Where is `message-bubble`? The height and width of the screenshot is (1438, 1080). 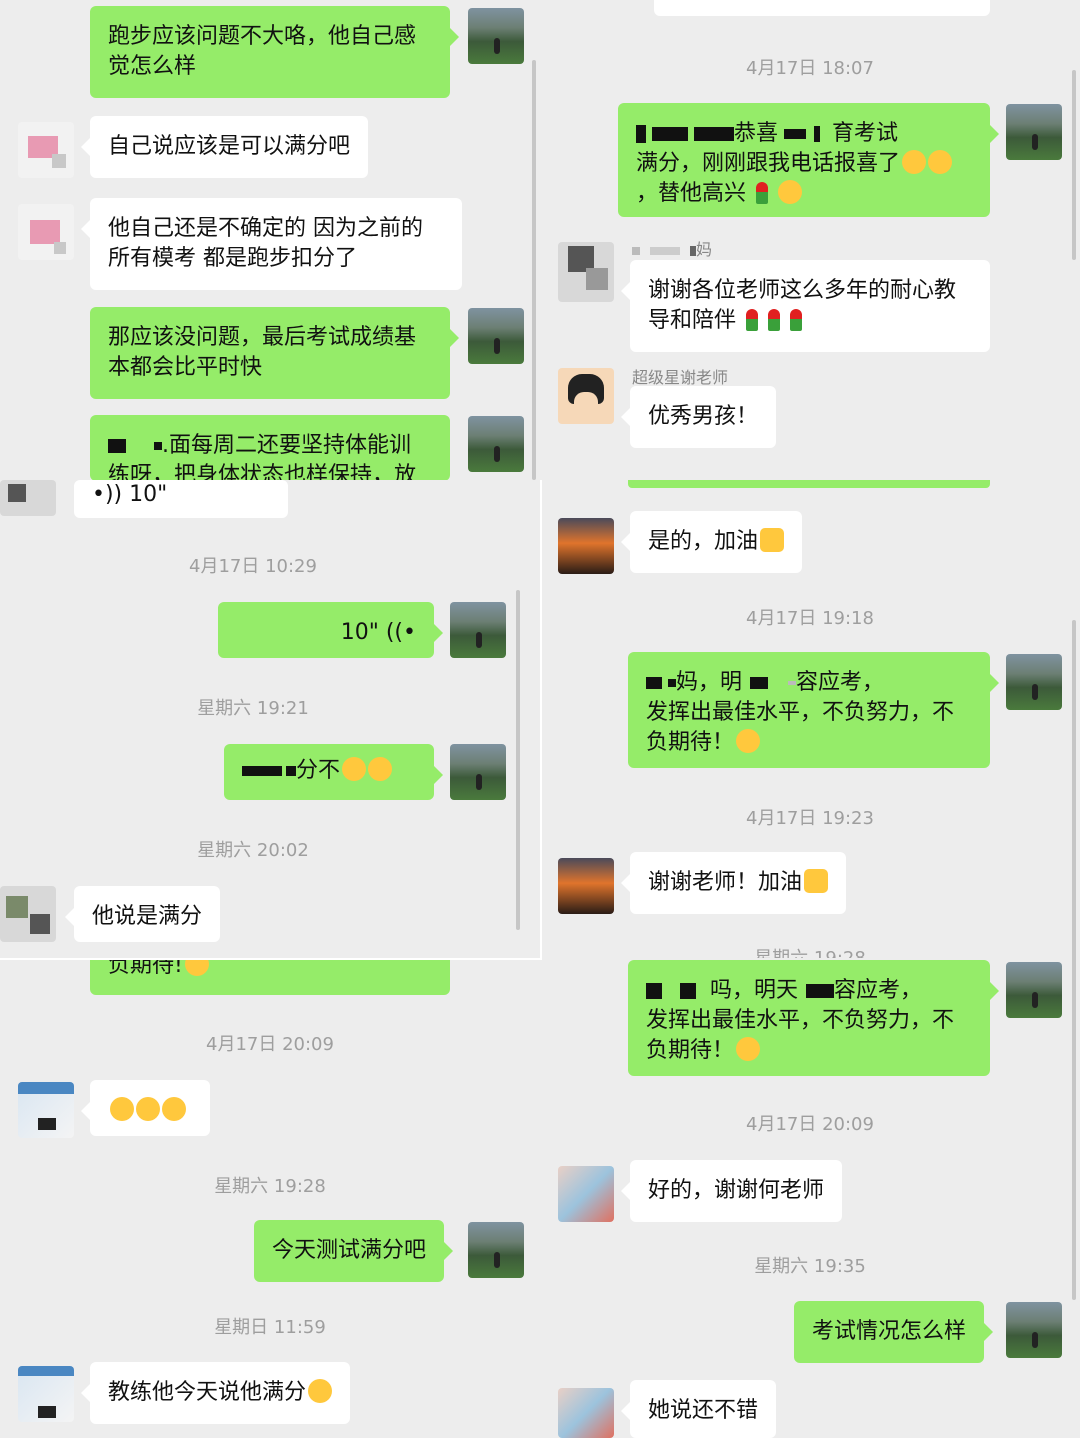 message-bubble is located at coordinates (145, 1108).